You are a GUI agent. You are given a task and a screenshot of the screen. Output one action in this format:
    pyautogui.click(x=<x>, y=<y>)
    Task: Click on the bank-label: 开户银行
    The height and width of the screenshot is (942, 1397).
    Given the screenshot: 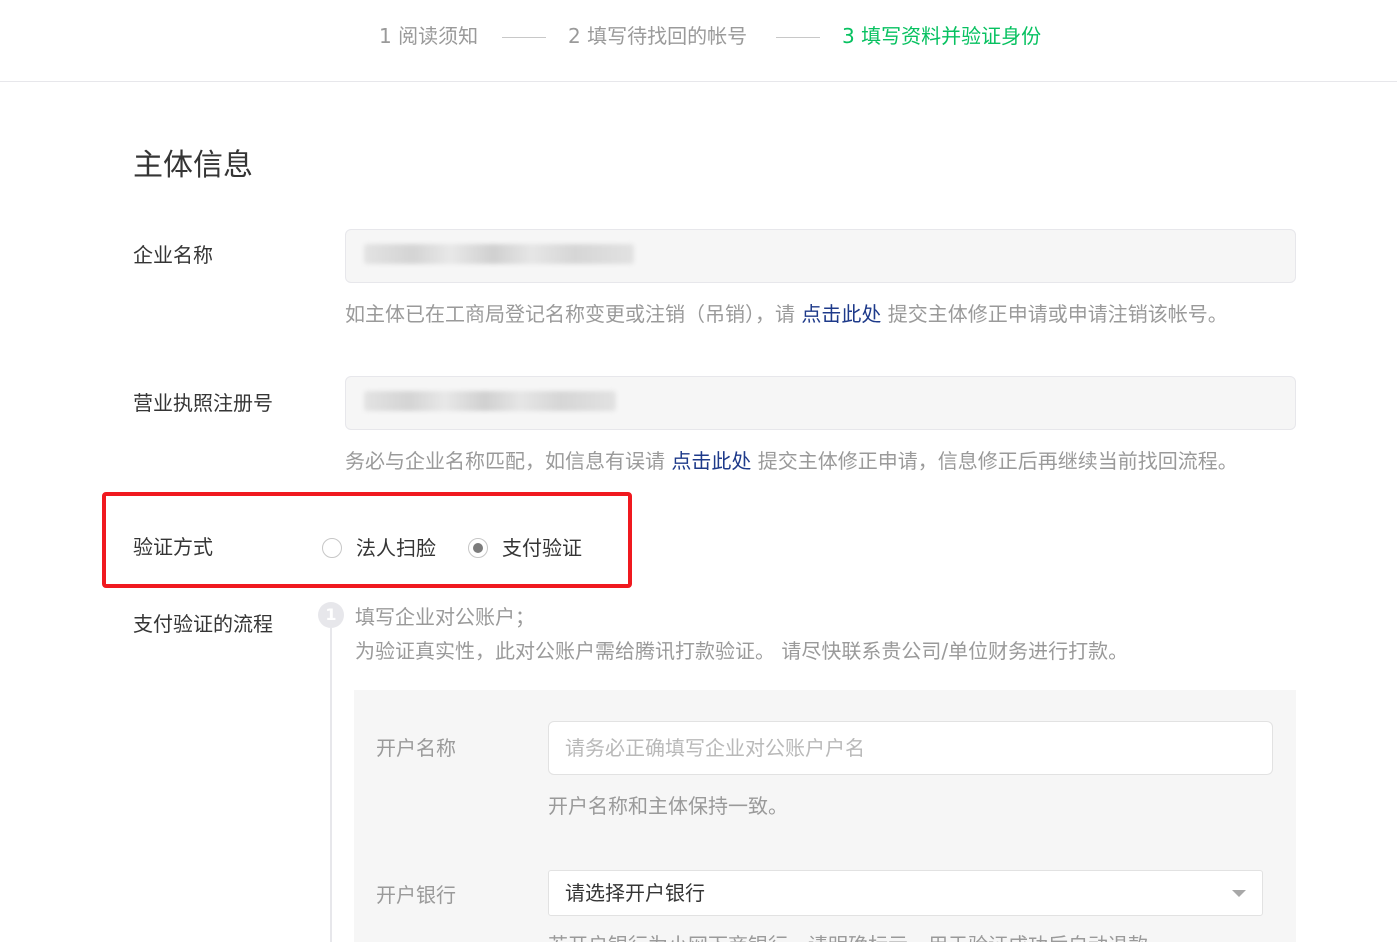 What is the action you would take?
    pyautogui.click(x=416, y=895)
    